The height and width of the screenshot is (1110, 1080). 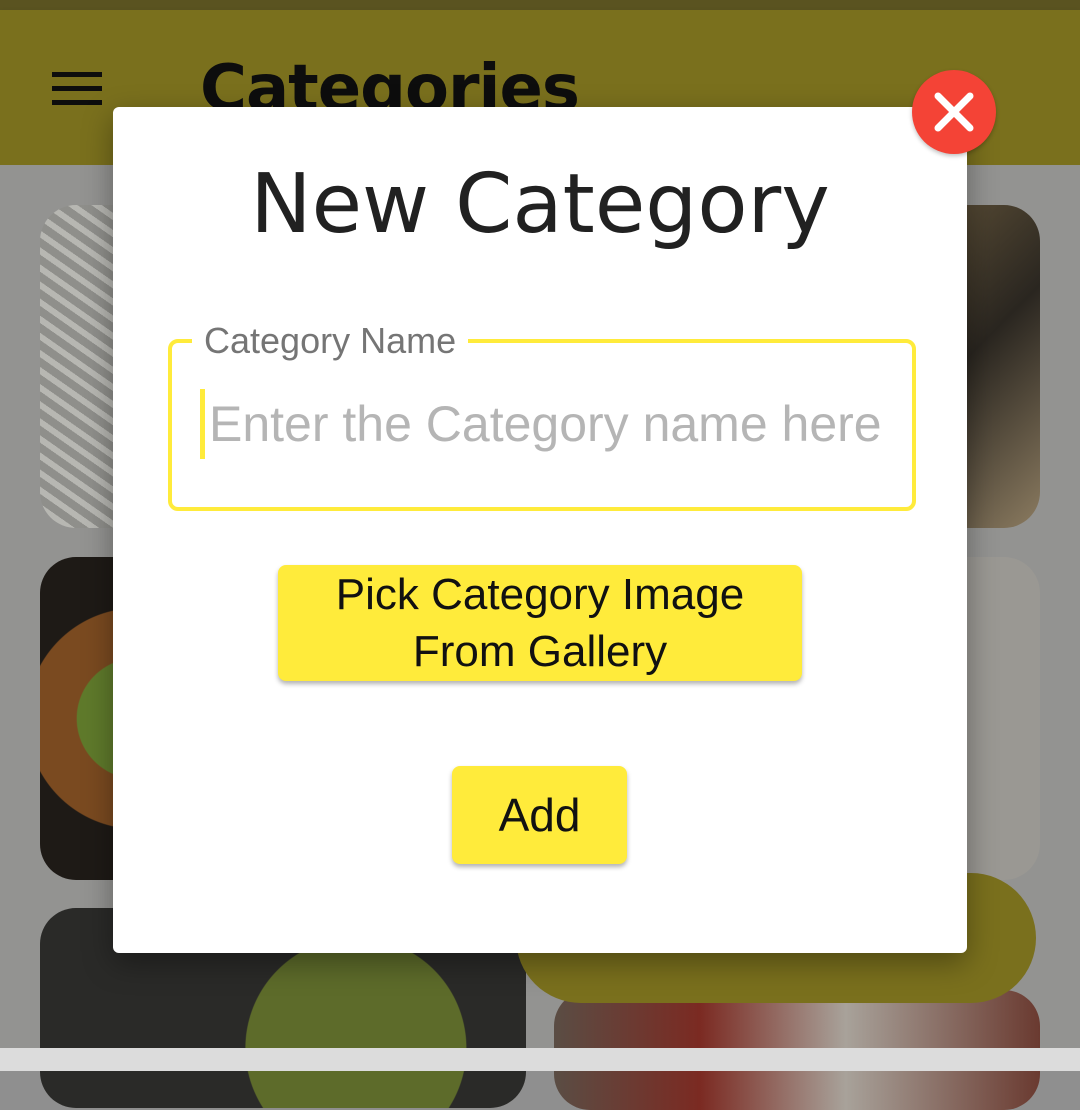 What do you see at coordinates (540, 651) in the screenshot?
I see `pick-image-label-line2: From Gallery` at bounding box center [540, 651].